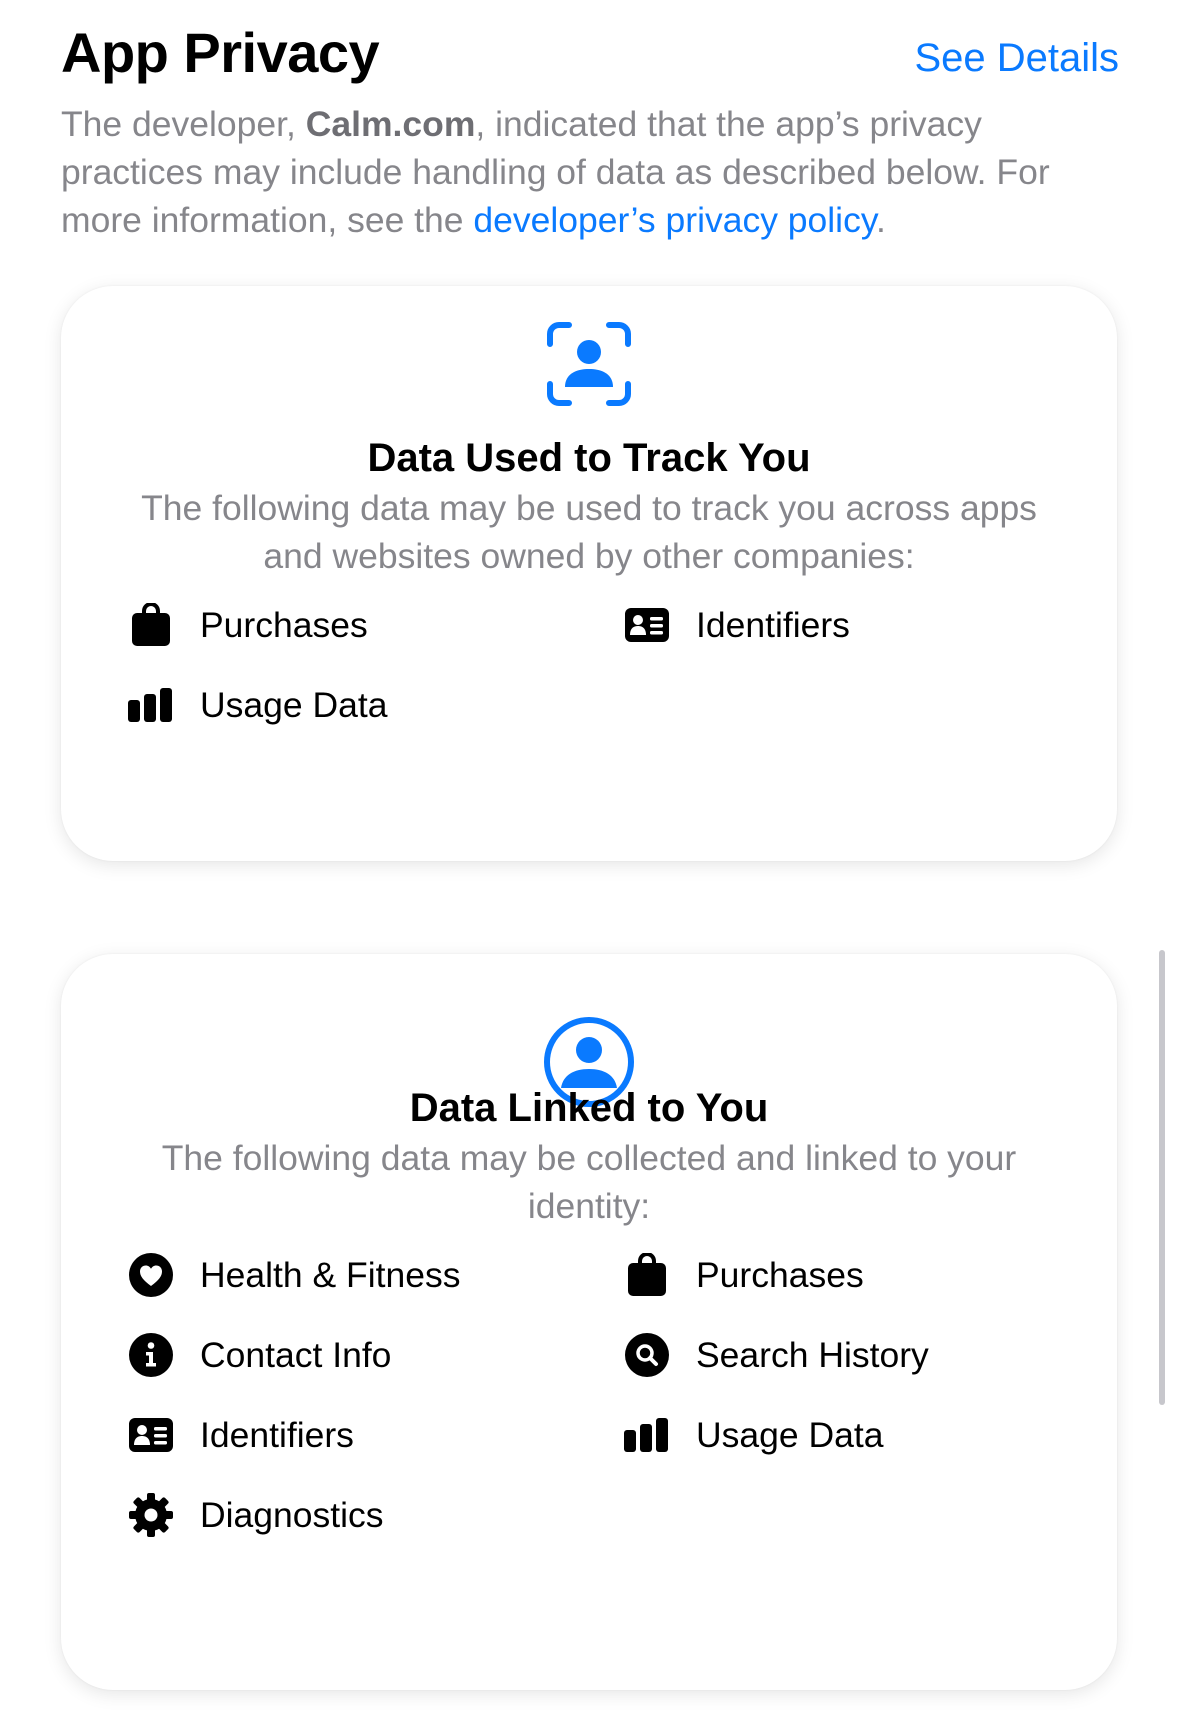  What do you see at coordinates (330, 1275) in the screenshot?
I see `item-label: Health & Fitness` at bounding box center [330, 1275].